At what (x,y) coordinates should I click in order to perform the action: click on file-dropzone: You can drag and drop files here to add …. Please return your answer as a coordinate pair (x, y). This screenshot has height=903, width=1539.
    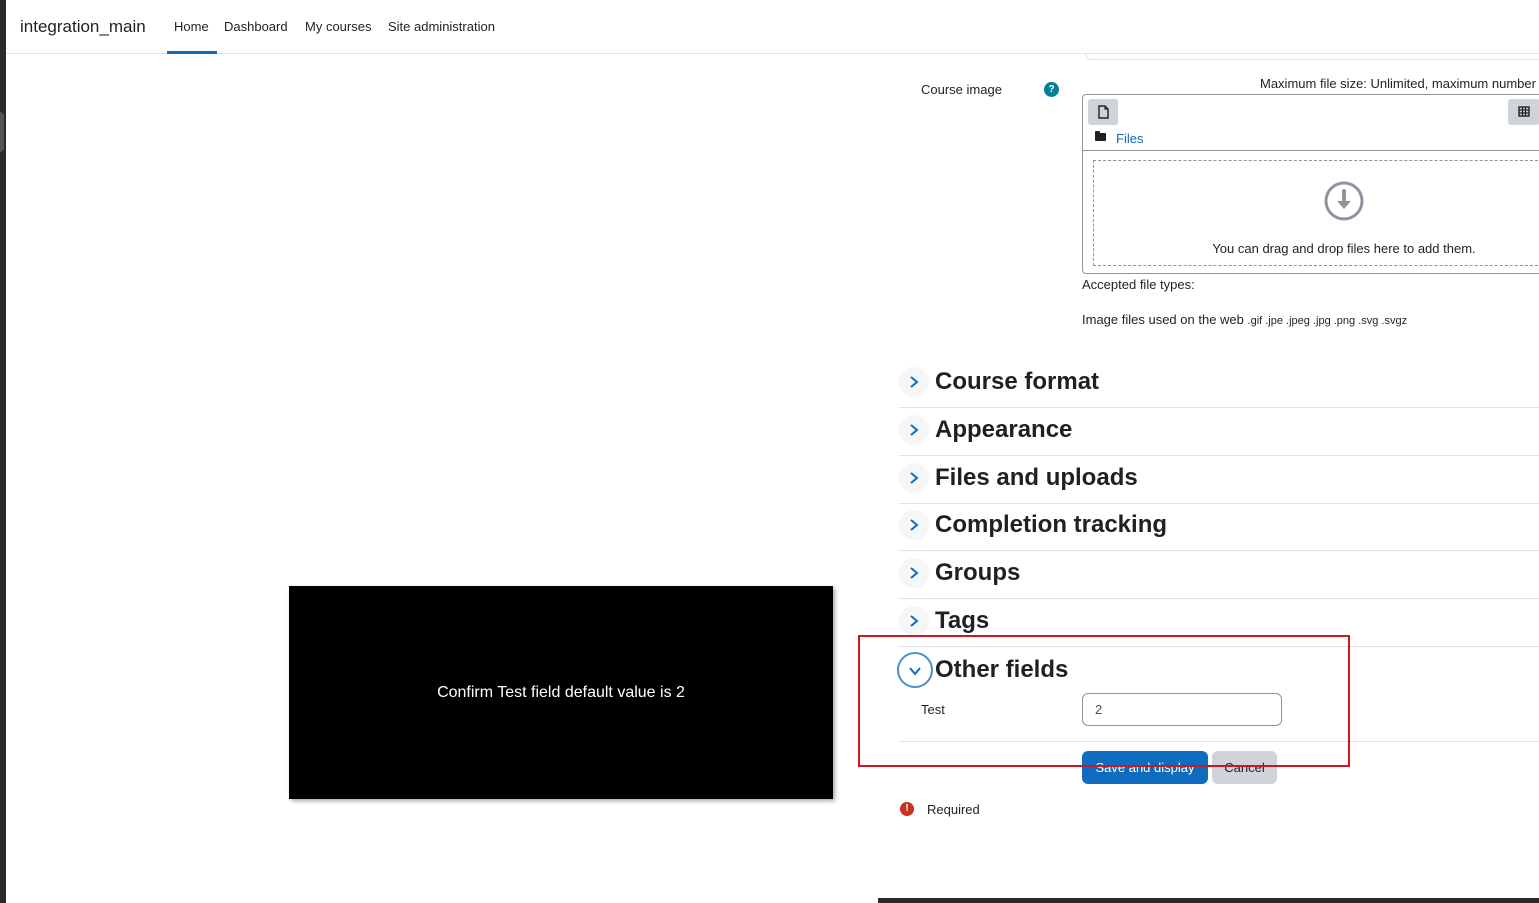
    Looking at the image, I should click on (1316, 213).